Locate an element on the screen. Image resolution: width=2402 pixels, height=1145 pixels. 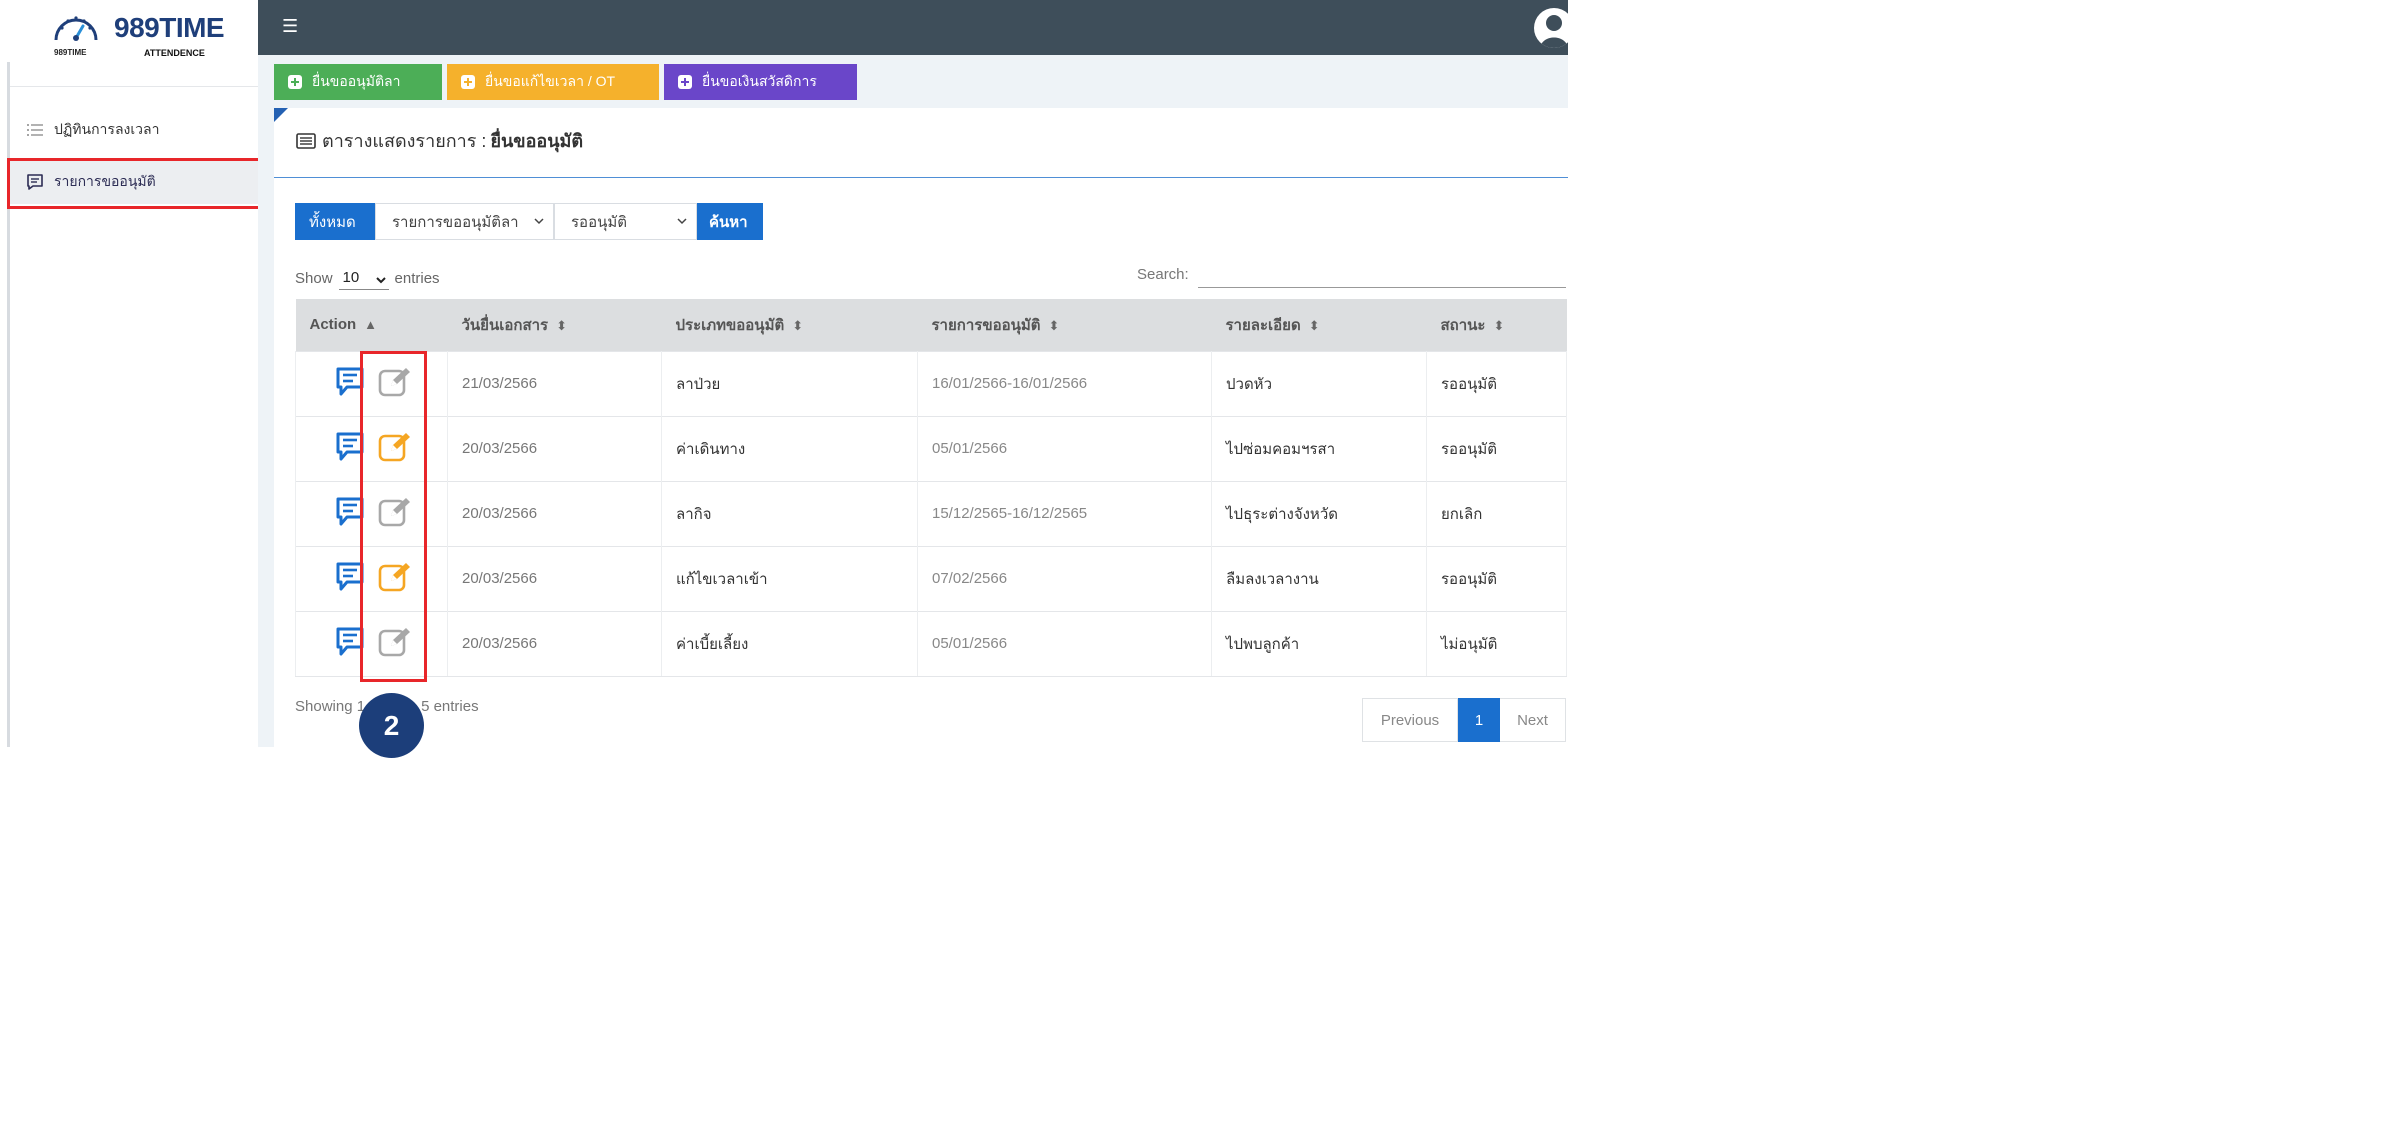
detail-cell: ปวดหัว is located at coordinates (1319, 383).